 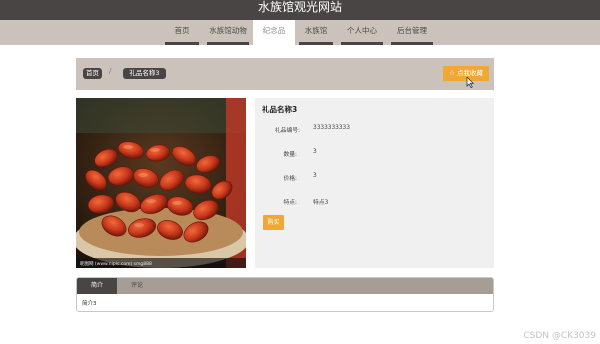 What do you see at coordinates (362, 32) in the screenshot?
I see `nav-item-personal-center: 个人中心` at bounding box center [362, 32].